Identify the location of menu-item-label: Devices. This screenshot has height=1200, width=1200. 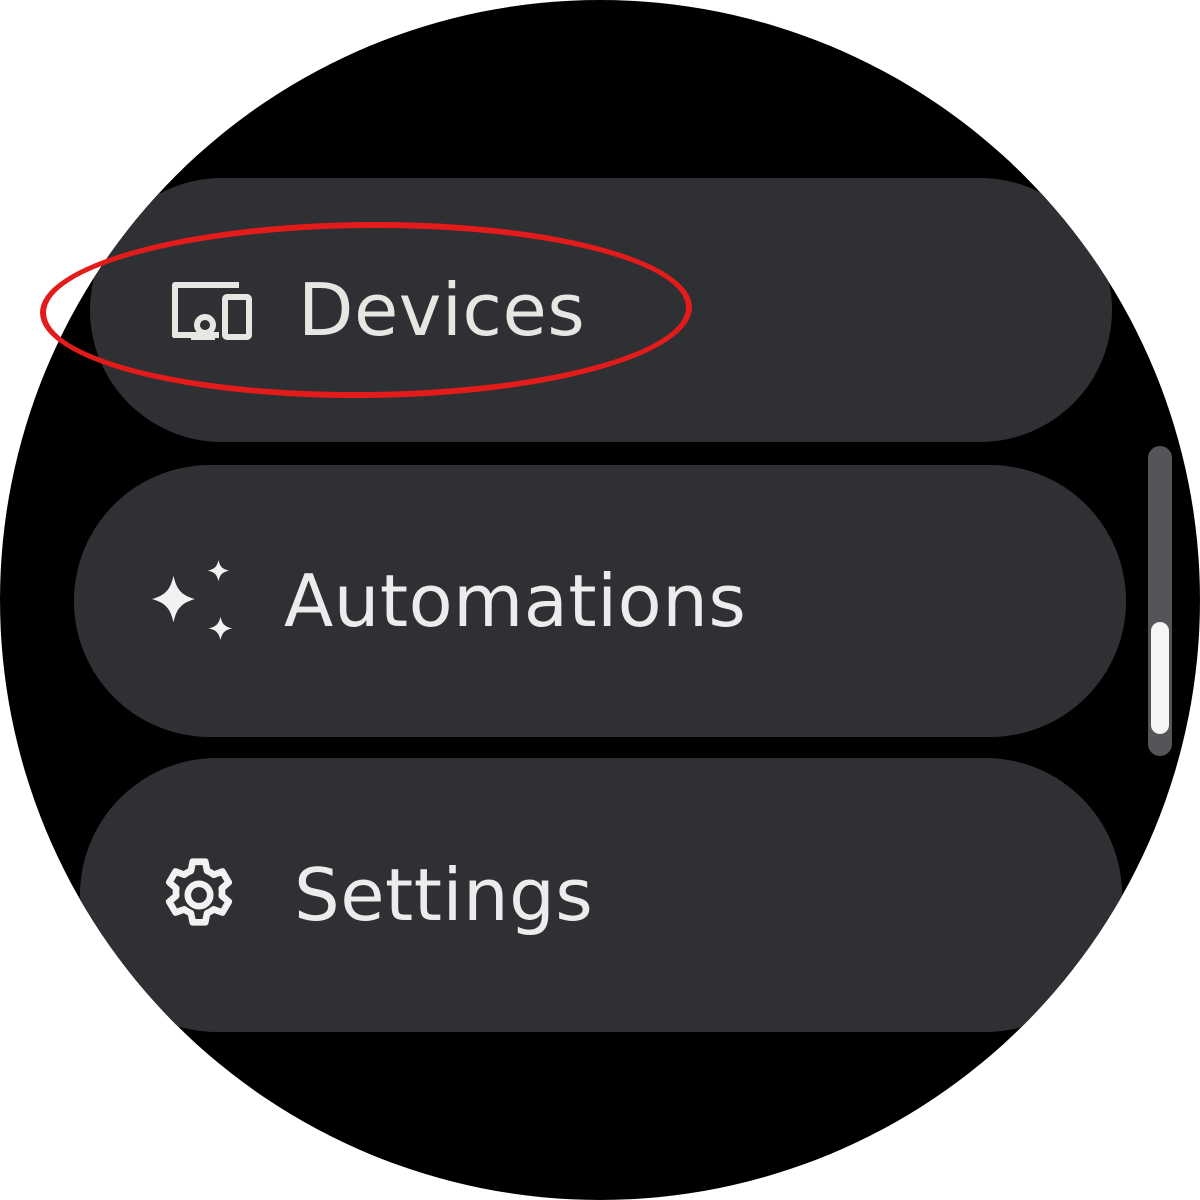
(442, 310).